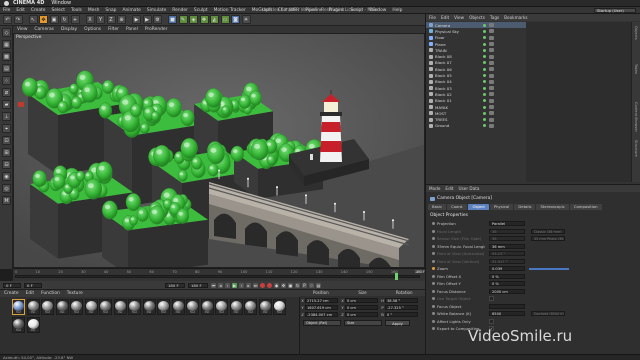  What do you see at coordinates (322, 323) in the screenshot?
I see `coordinate-mode-dropdown: Object (Rel)` at bounding box center [322, 323].